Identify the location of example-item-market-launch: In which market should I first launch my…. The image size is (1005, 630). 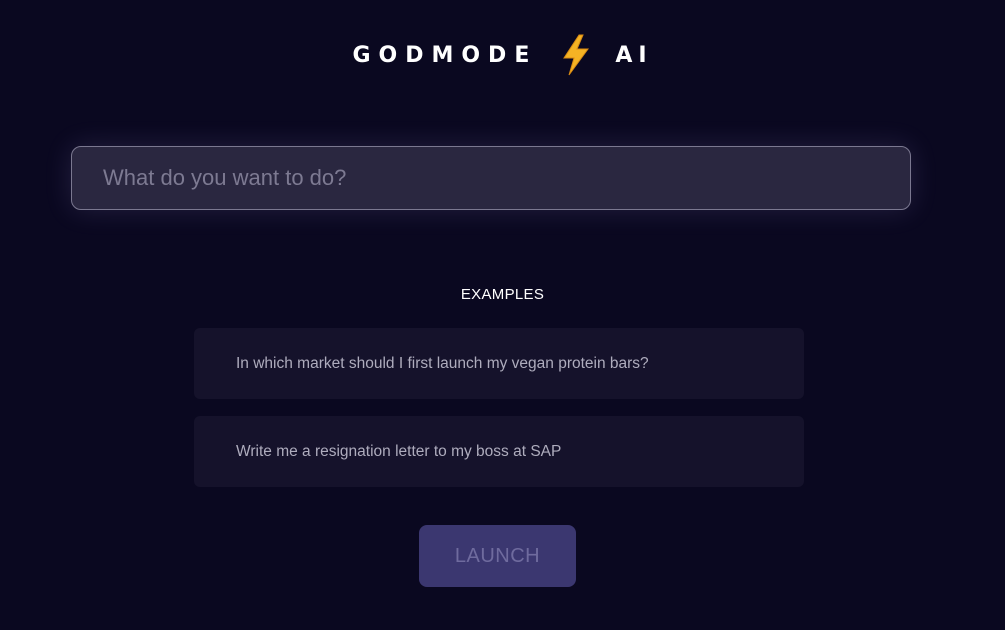
(499, 363).